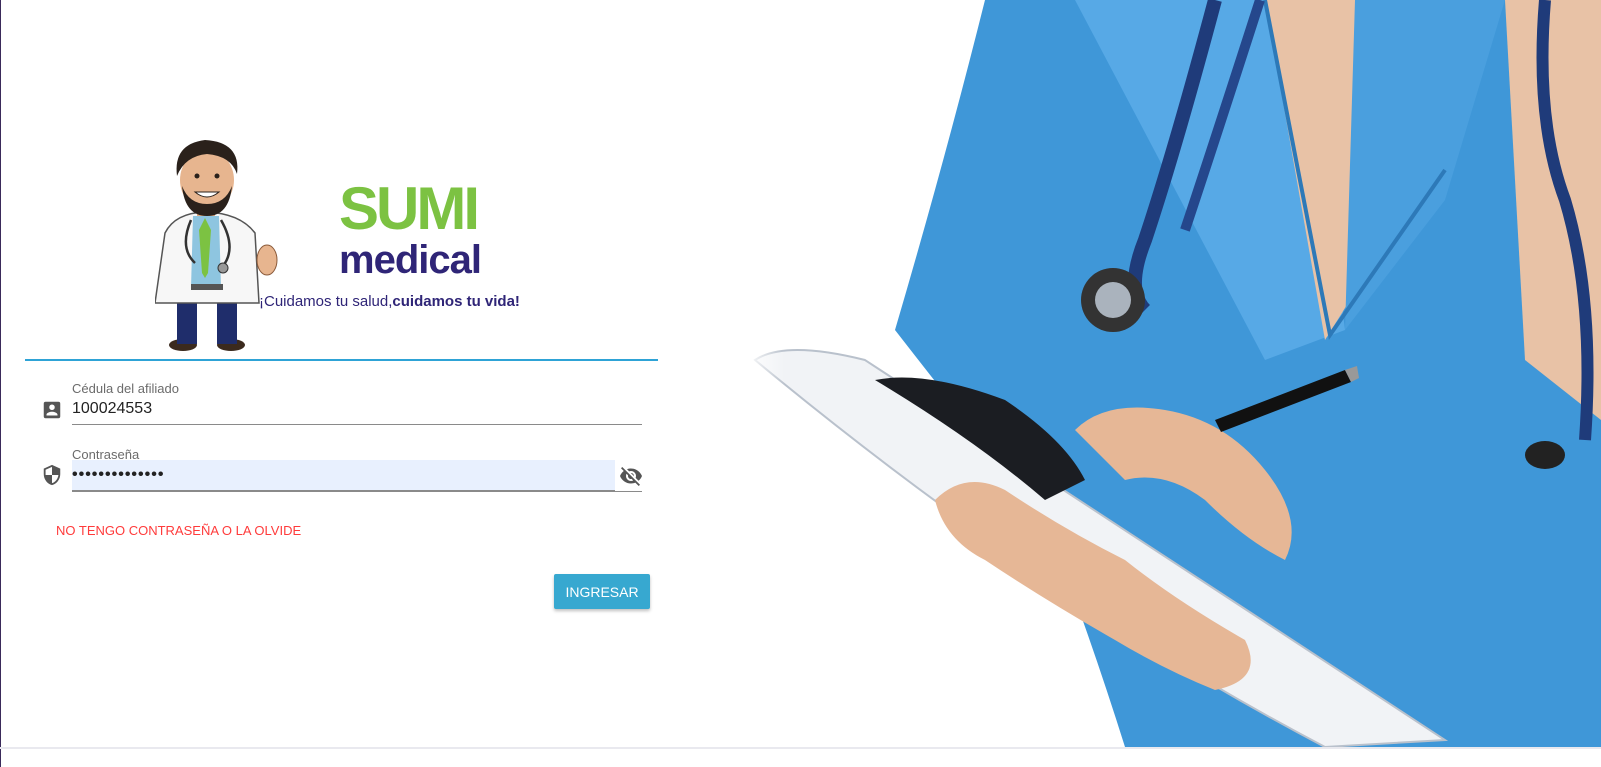  What do you see at coordinates (52, 475) in the screenshot?
I see `shield-icon` at bounding box center [52, 475].